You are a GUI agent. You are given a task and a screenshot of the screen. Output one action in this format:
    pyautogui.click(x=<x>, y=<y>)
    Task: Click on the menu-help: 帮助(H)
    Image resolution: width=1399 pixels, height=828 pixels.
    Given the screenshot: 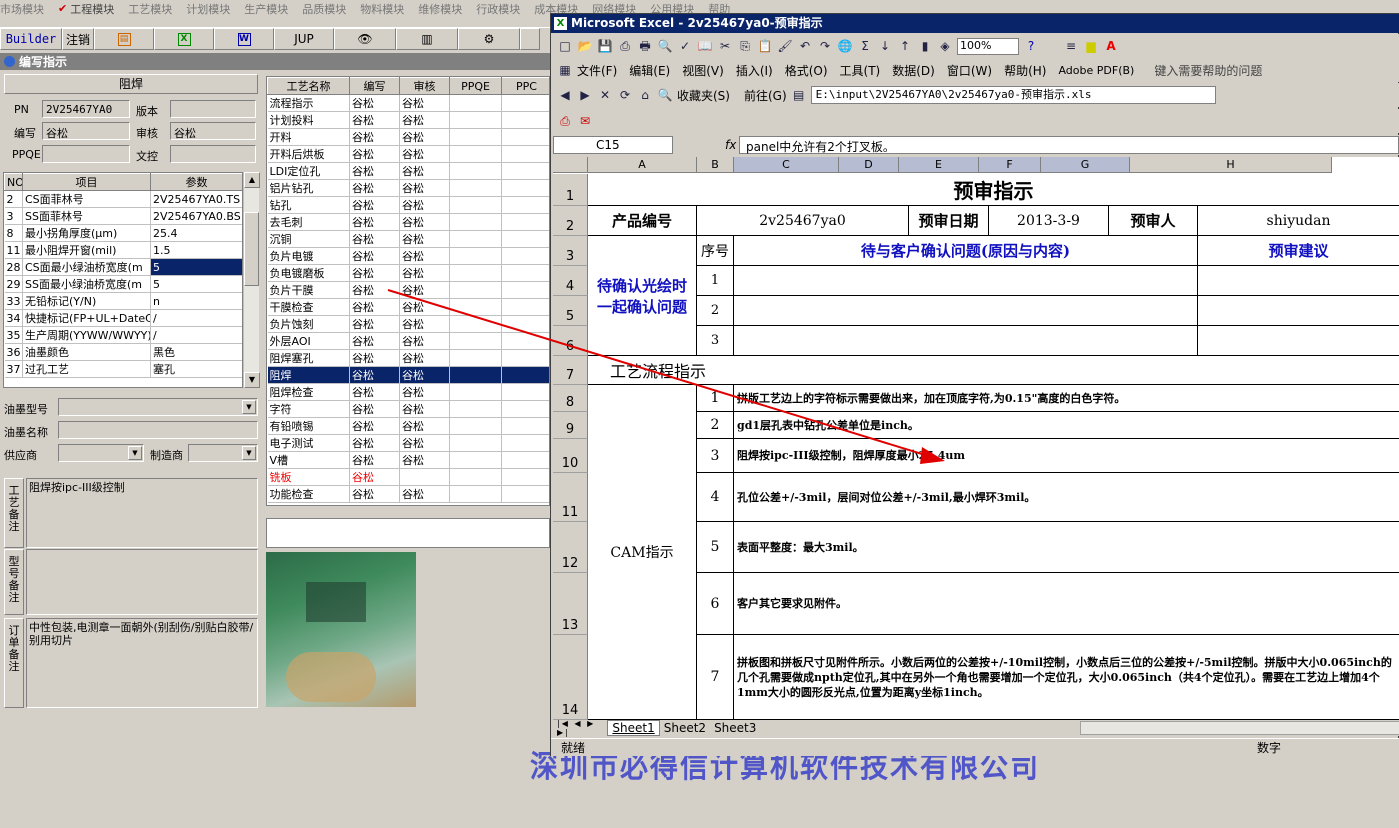 What is the action you would take?
    pyautogui.click(x=1025, y=70)
    